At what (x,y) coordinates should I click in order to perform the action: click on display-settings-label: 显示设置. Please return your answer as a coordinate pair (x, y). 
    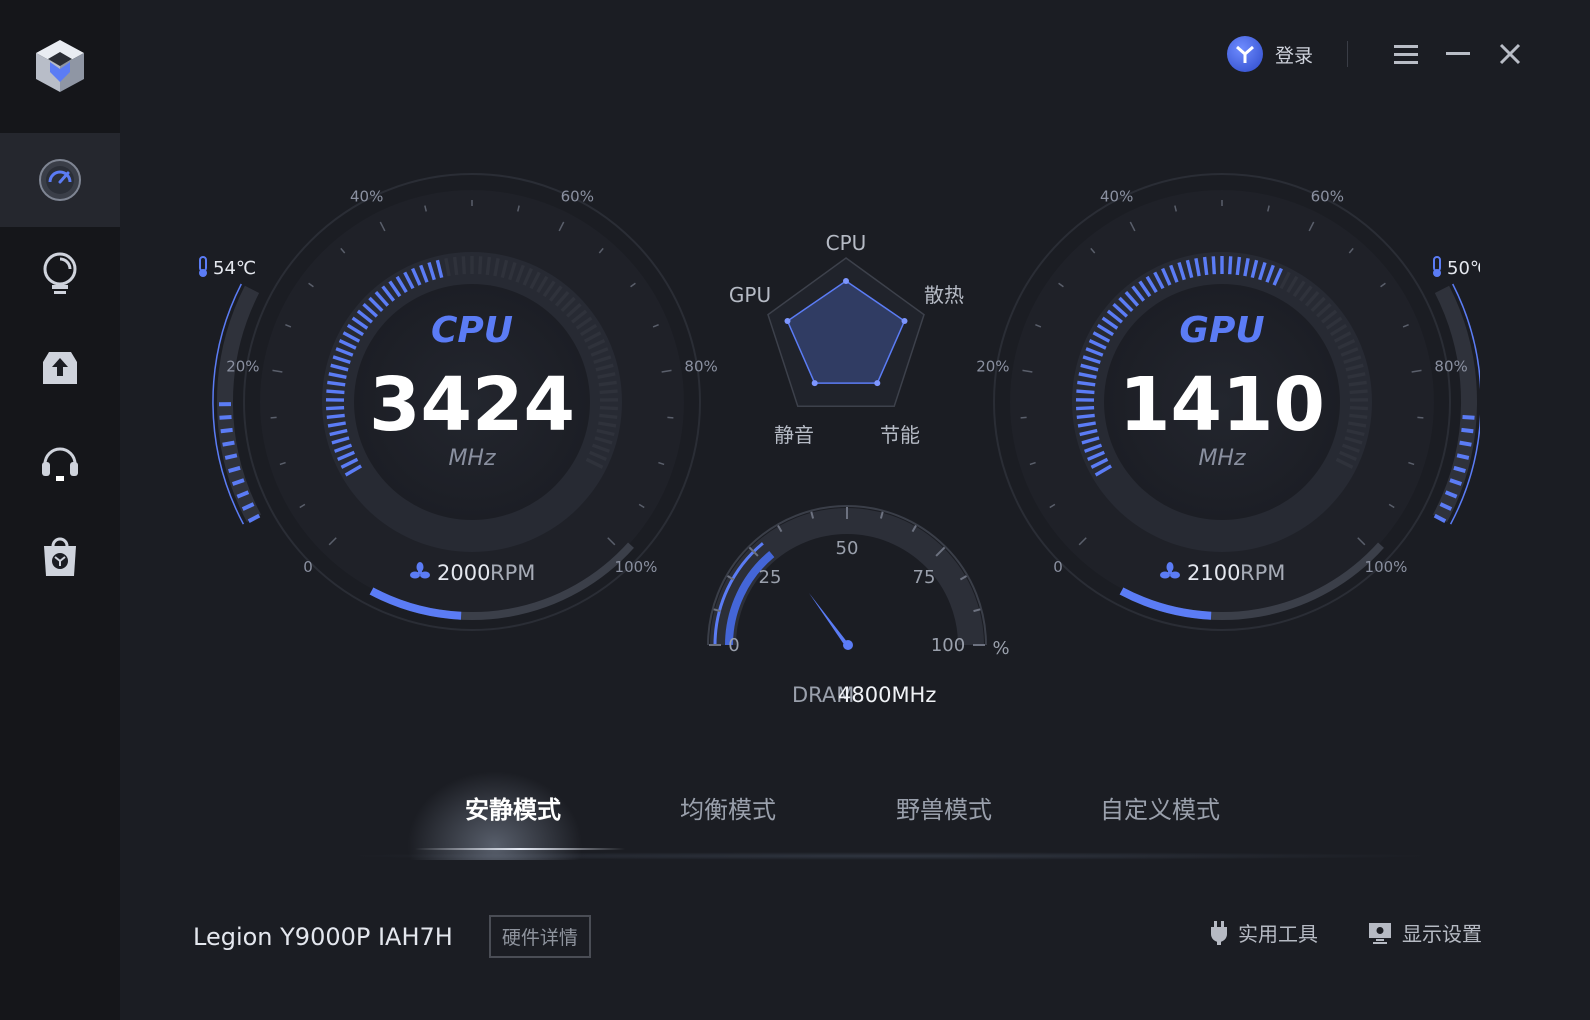
    Looking at the image, I should click on (1442, 934).